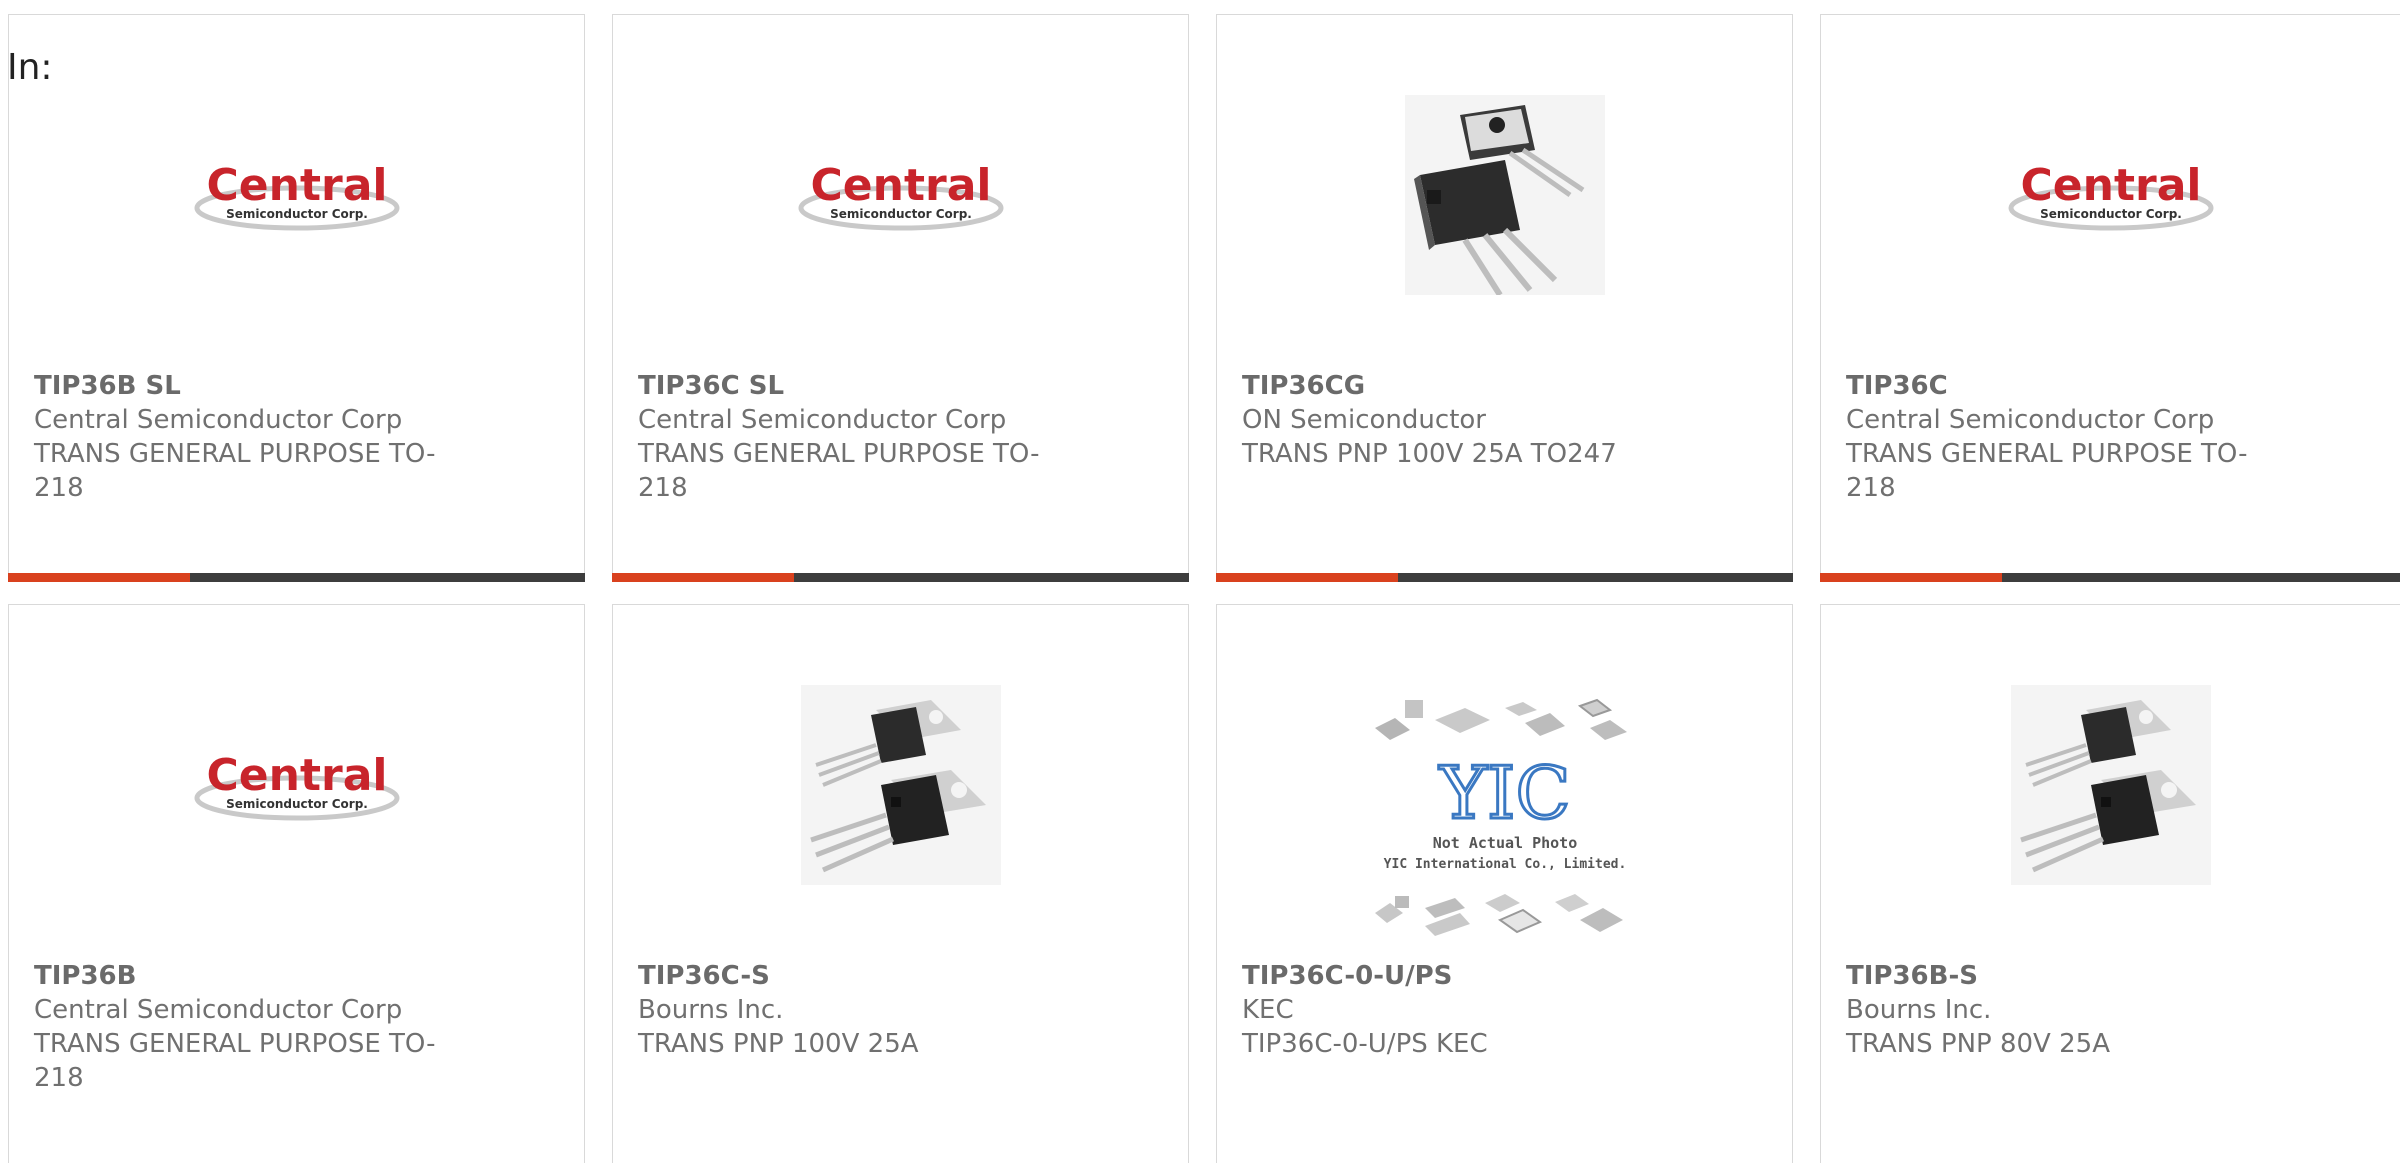  I want to click on svg-text:YIC International Co., Limited: YIC International Co., Limited., so click(1504, 864).